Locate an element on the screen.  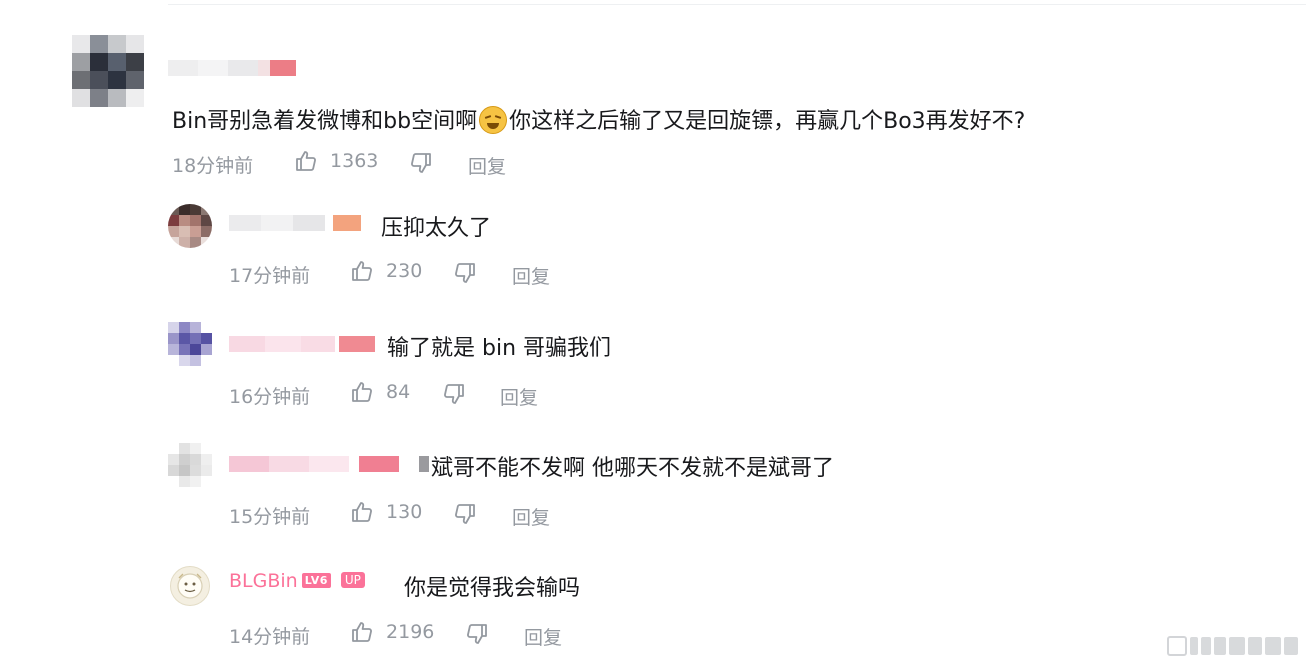
like-count: 230 is located at coordinates (404, 270).